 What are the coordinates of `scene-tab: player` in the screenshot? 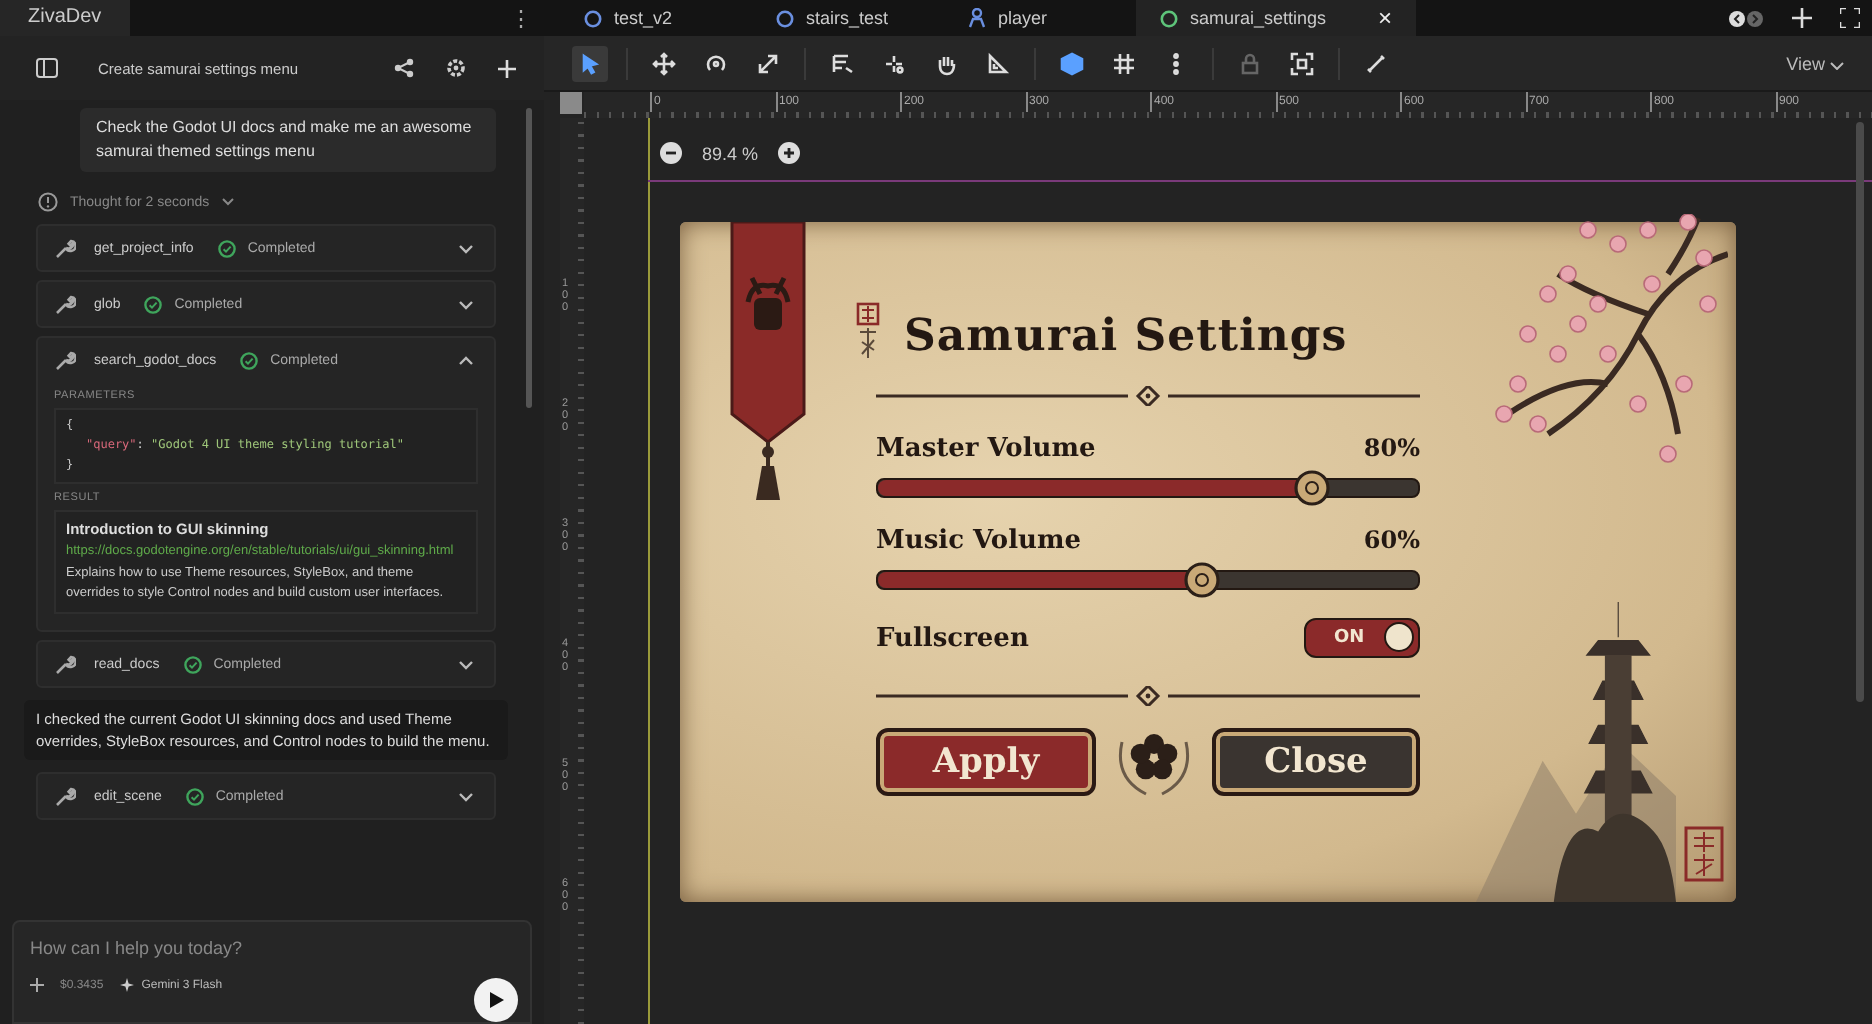 It's located at (1040, 18).